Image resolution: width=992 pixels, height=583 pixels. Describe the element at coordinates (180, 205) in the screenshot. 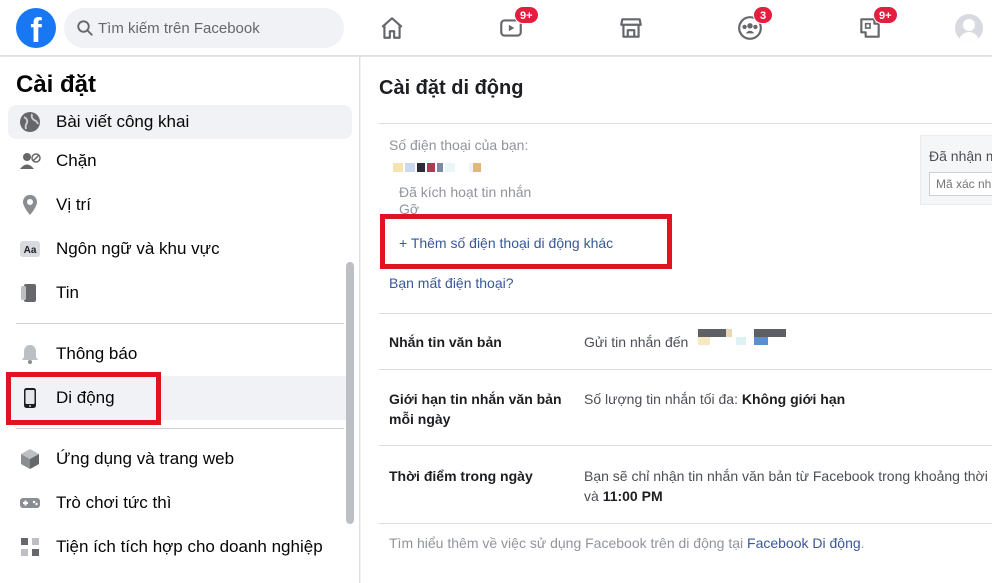

I see `sidebar-item-location: Vị trí` at that location.